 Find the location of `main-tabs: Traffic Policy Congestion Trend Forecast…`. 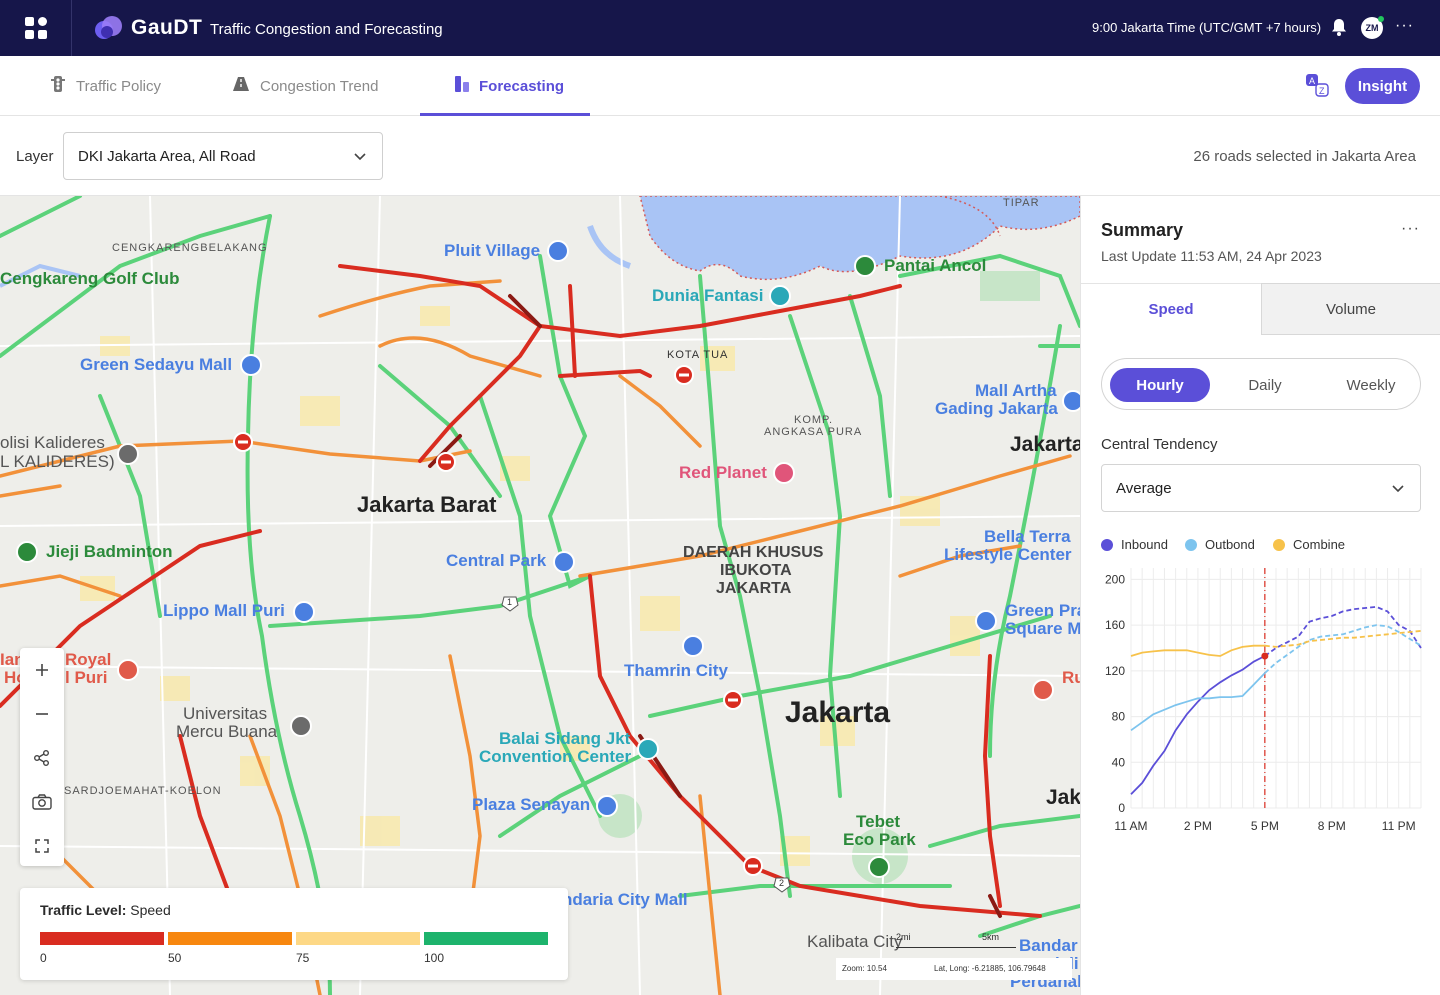

main-tabs: Traffic Policy Congestion Trend Forecast… is located at coordinates (720, 86).